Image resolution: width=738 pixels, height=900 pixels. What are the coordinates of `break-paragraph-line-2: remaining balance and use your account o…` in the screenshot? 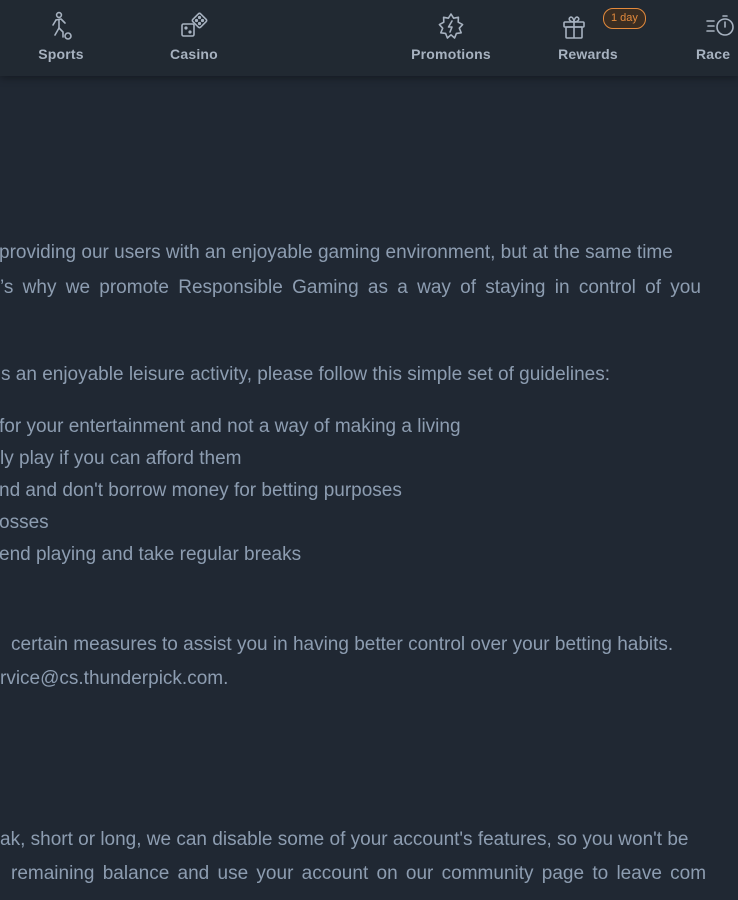 It's located at (359, 873).